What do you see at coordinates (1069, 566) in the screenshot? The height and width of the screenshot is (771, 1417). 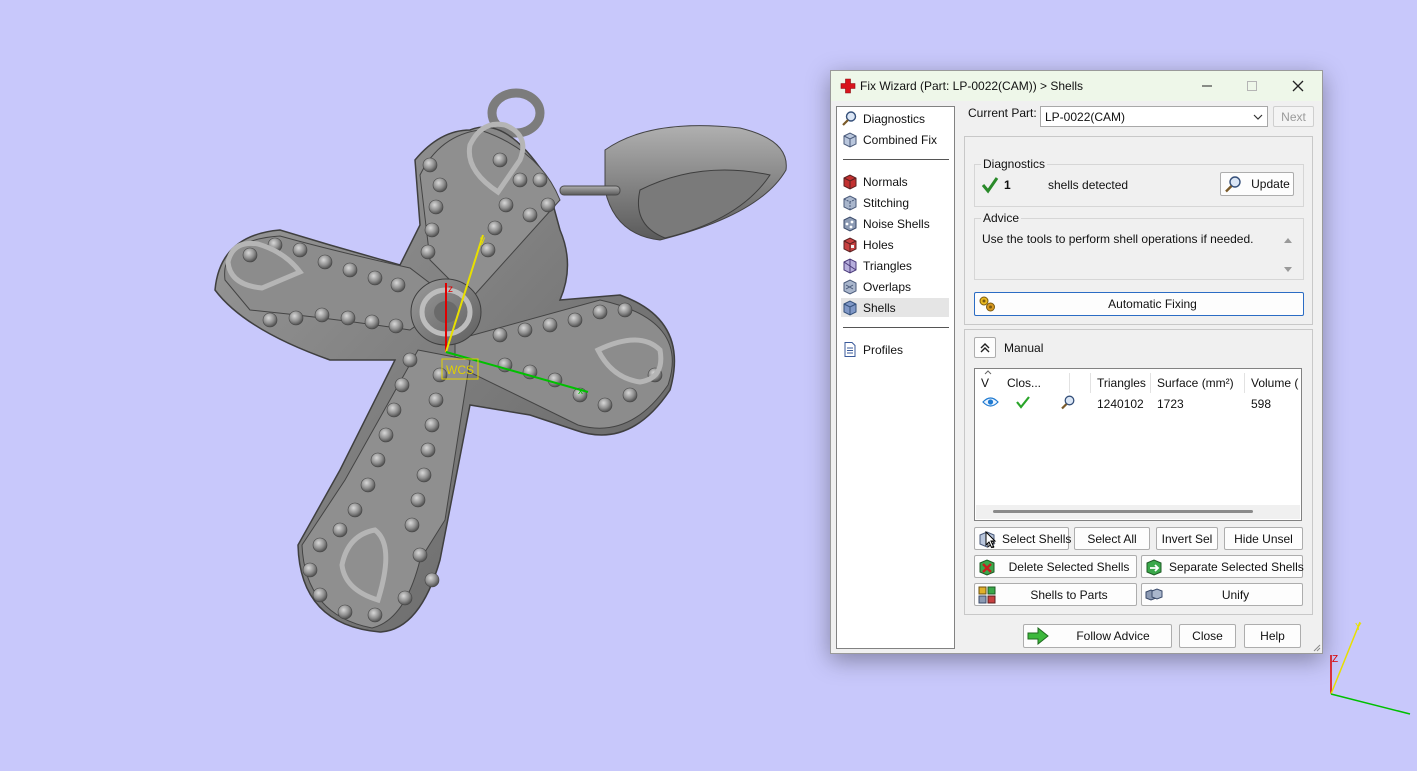 I see `delete-selected-shells-label: Delete Selected Shells` at bounding box center [1069, 566].